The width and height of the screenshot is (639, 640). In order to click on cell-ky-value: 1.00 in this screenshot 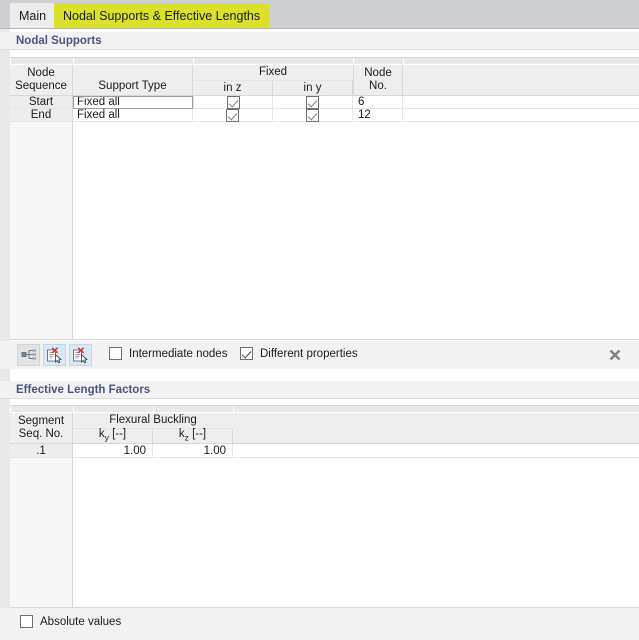, I will do `click(113, 451)`.